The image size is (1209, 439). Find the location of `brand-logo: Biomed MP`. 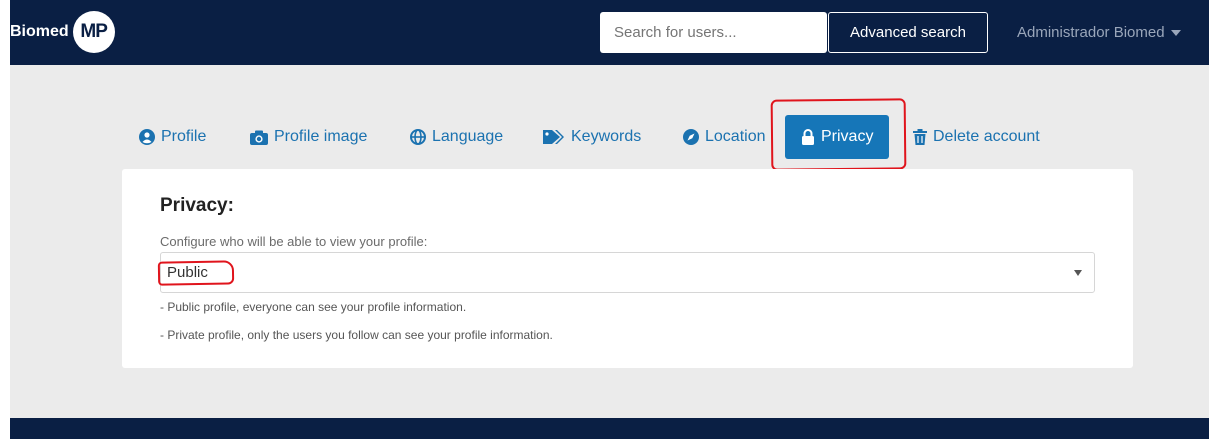

brand-logo: Biomed MP is located at coordinates (62, 32).